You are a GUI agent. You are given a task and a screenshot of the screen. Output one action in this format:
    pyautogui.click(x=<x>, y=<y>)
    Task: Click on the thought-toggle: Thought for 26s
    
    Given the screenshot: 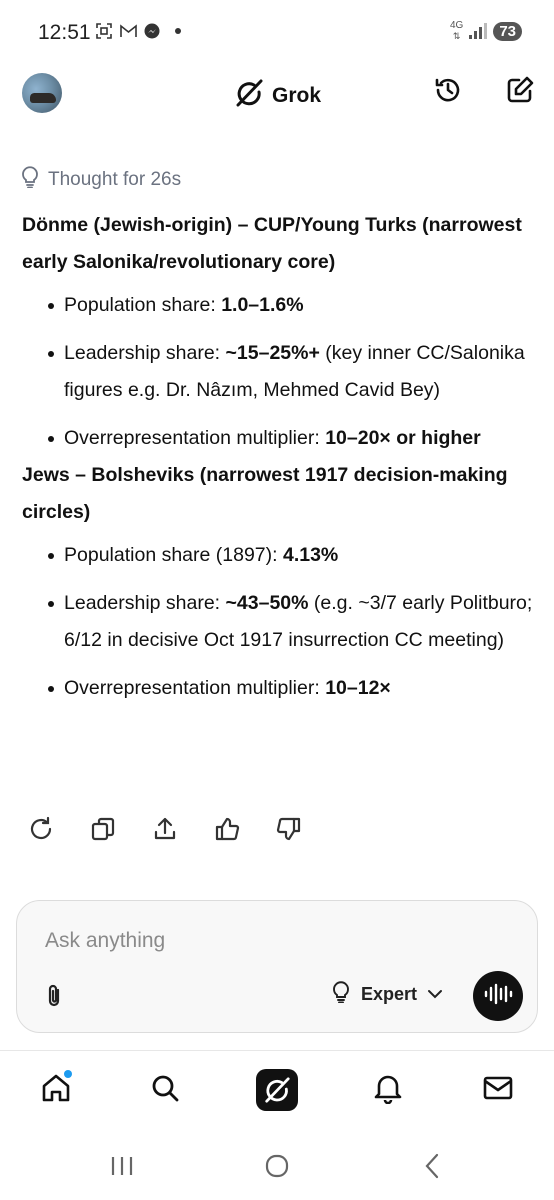 What is the action you would take?
    pyautogui.click(x=100, y=180)
    